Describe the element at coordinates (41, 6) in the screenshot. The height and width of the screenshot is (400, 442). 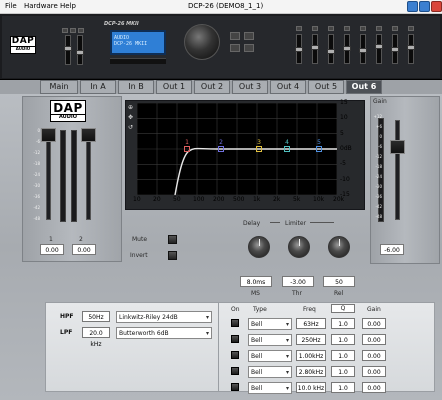
I see `menu-hardware: Hardware` at that location.